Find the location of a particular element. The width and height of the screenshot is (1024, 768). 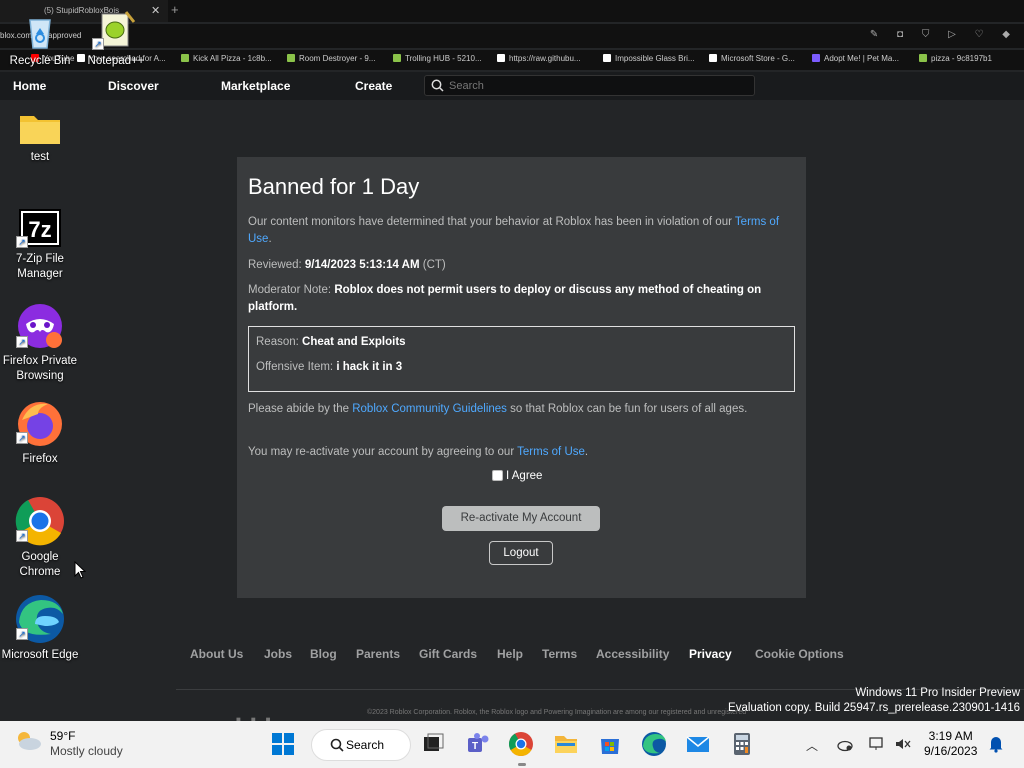

desktop-icon-chrome: Google Chrome ↗ is located at coordinates (40, 538).